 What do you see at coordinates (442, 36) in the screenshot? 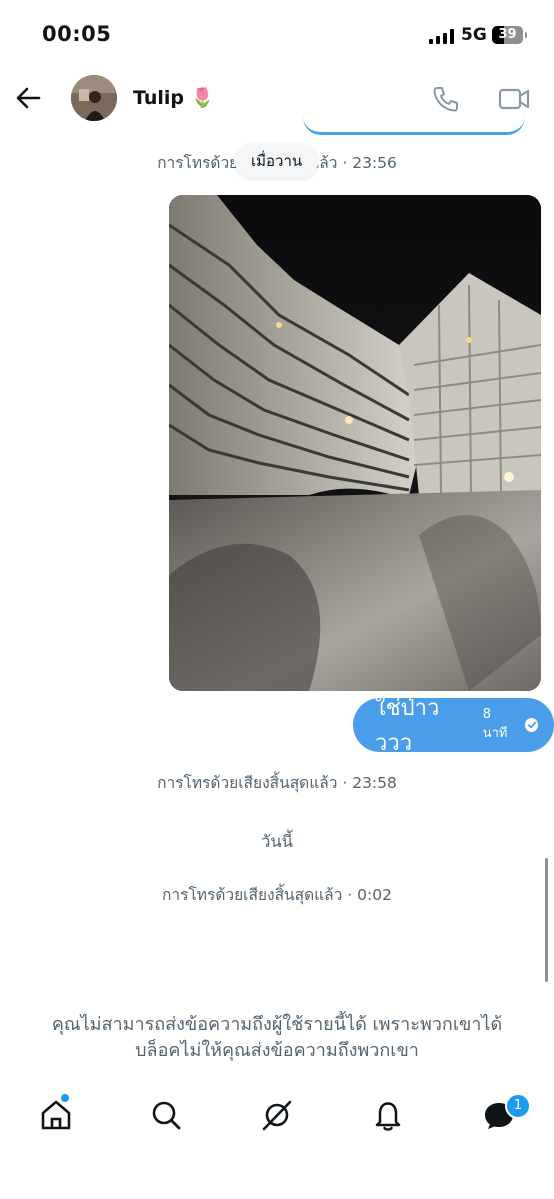
I see `signal-icon` at bounding box center [442, 36].